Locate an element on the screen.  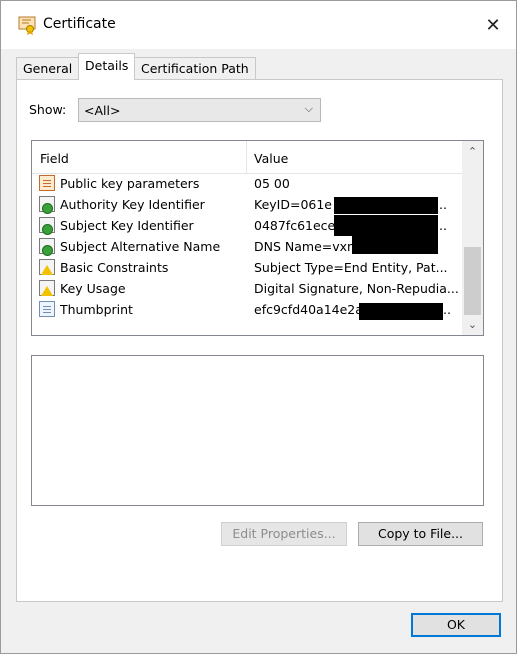
list-header: Field Value is located at coordinates (247, 157).